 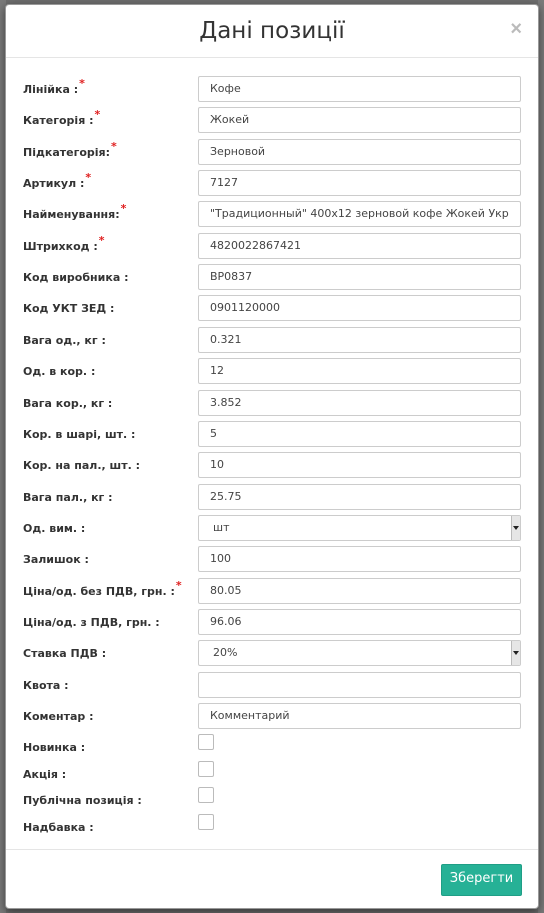 I want to click on checkbox-row: Надбавка :, so click(x=272, y=824).